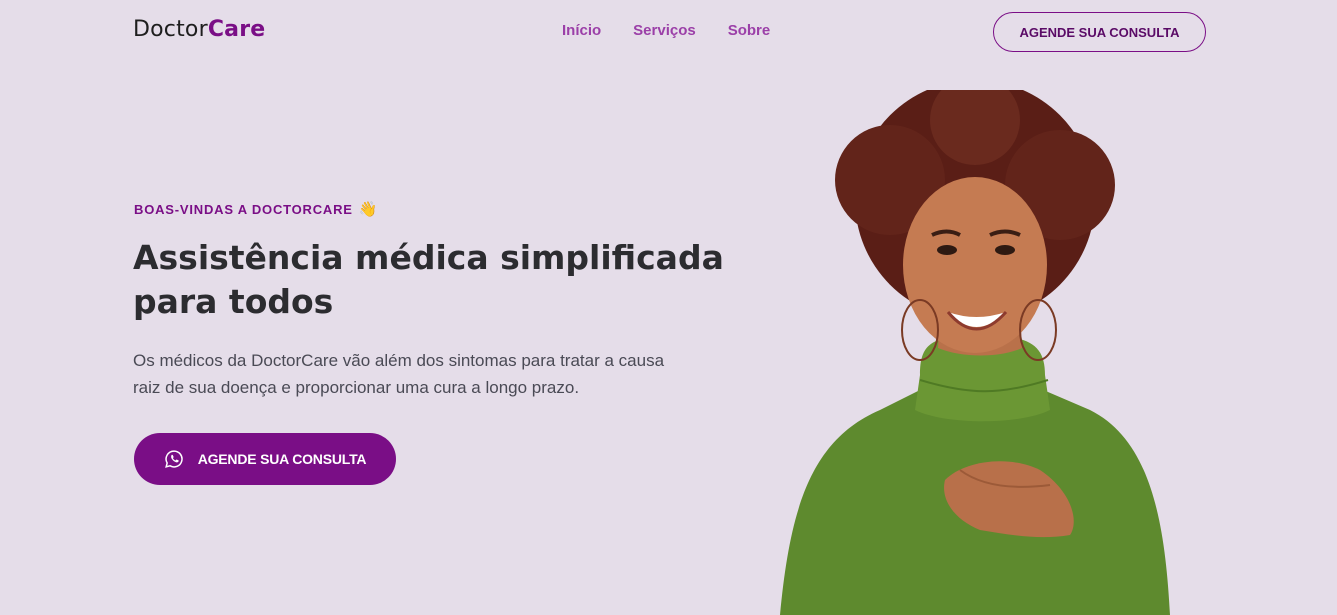 The width and height of the screenshot is (1337, 615). Describe the element at coordinates (749, 30) in the screenshot. I see `nav-sobre: Sobre` at that location.